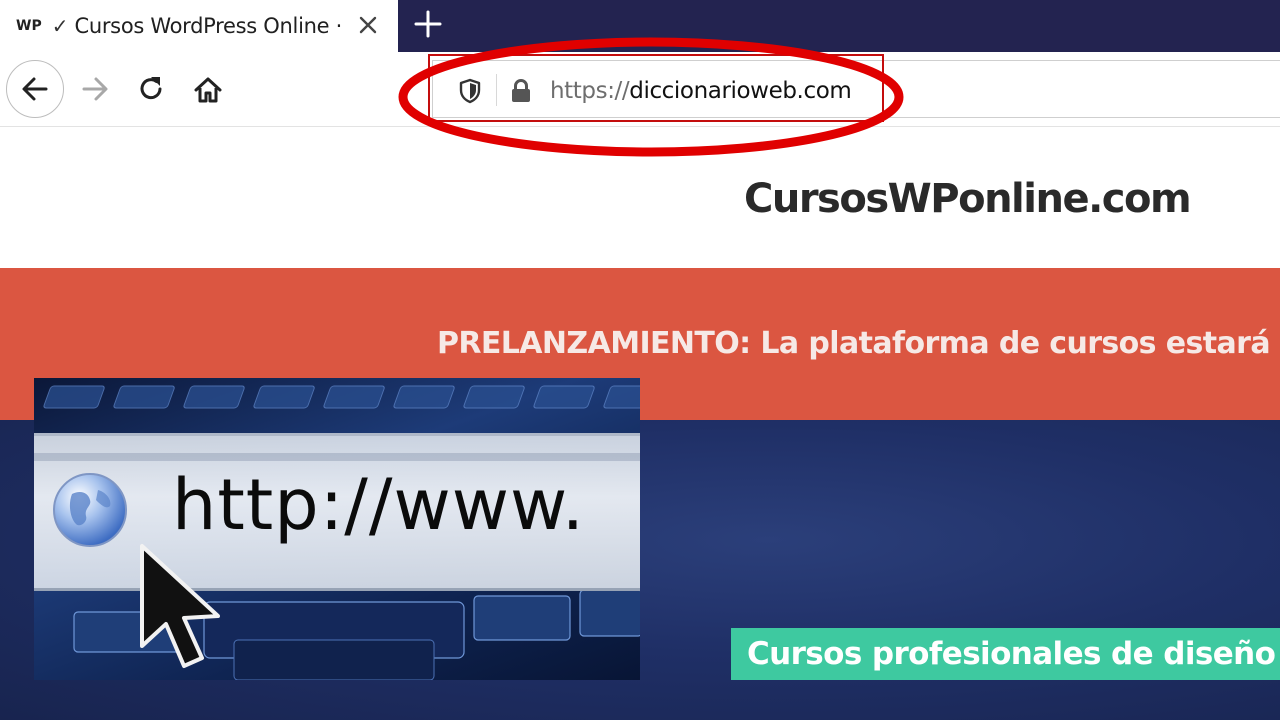 The height and width of the screenshot is (720, 1280). I want to click on new-tab-button, so click(428, 24).